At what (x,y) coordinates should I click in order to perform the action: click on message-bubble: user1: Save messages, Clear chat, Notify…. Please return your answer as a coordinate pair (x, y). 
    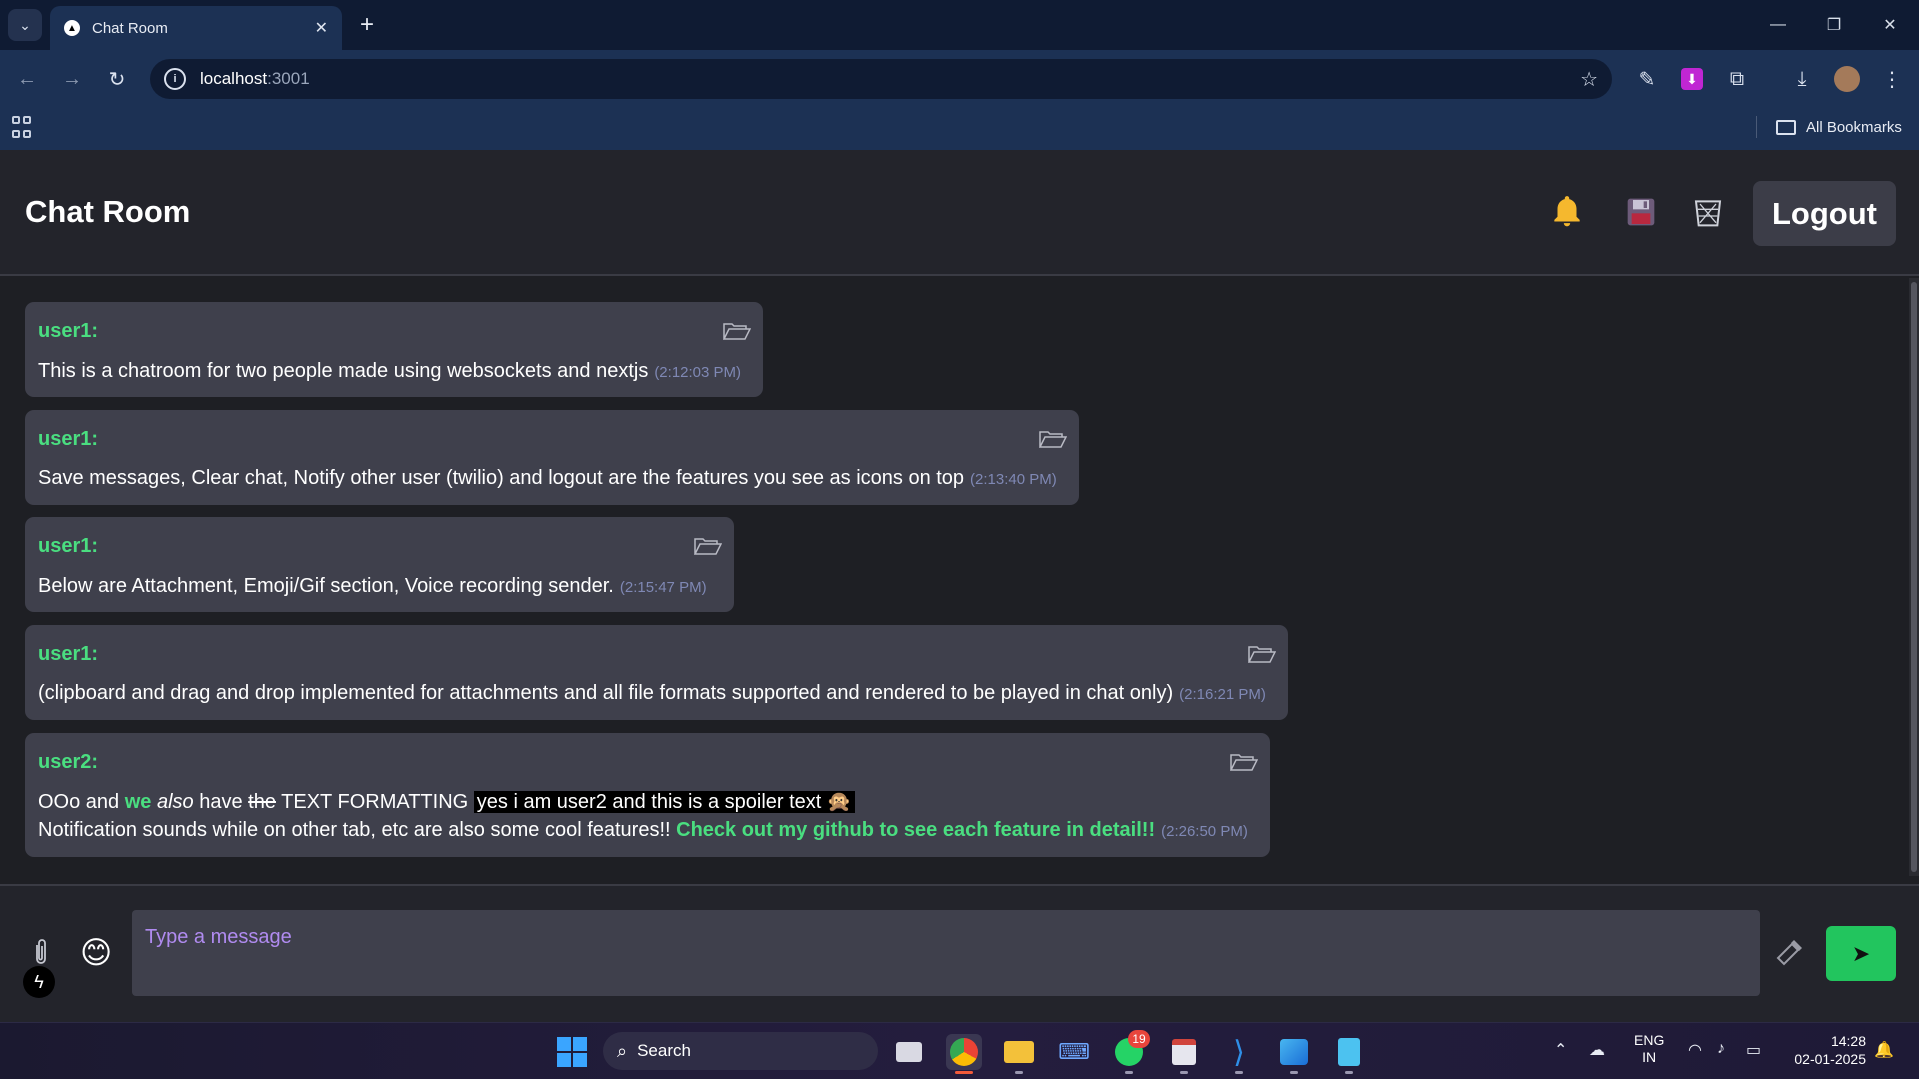
    Looking at the image, I should click on (552, 457).